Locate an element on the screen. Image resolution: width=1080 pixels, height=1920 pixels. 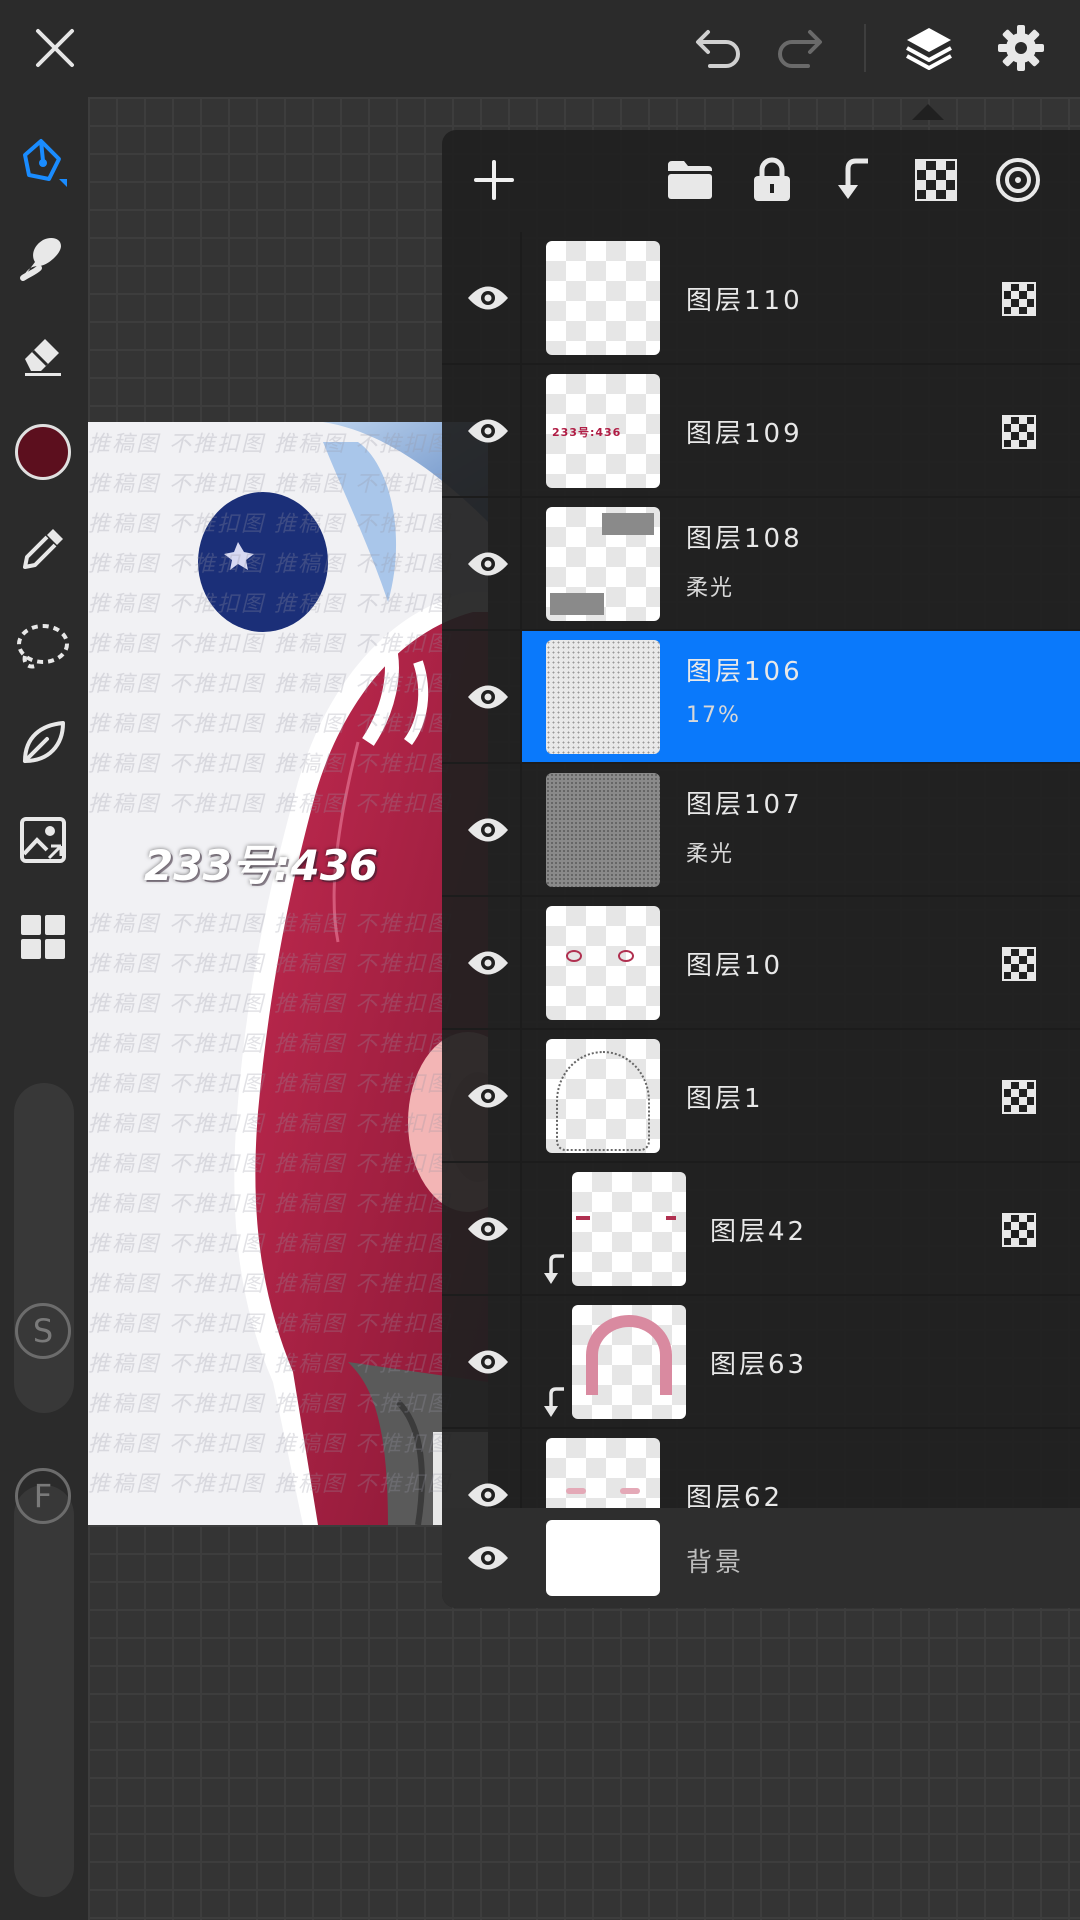
layer-row: 图层42 is located at coordinates (761, 1229).